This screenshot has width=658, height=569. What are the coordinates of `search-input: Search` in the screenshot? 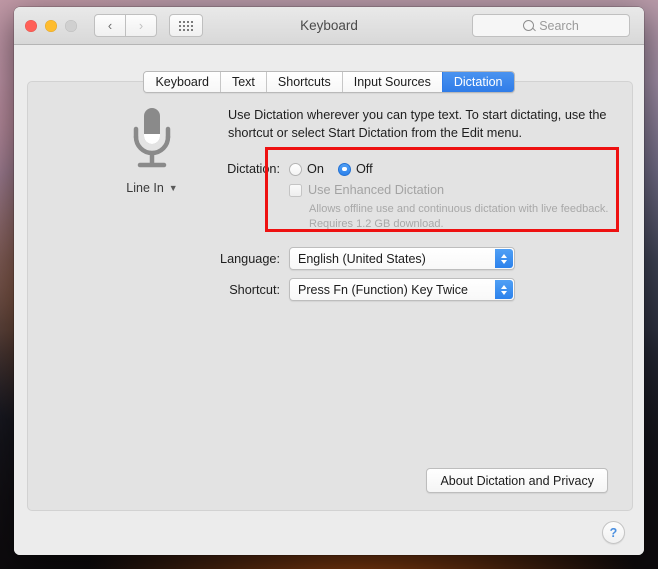 It's located at (551, 25).